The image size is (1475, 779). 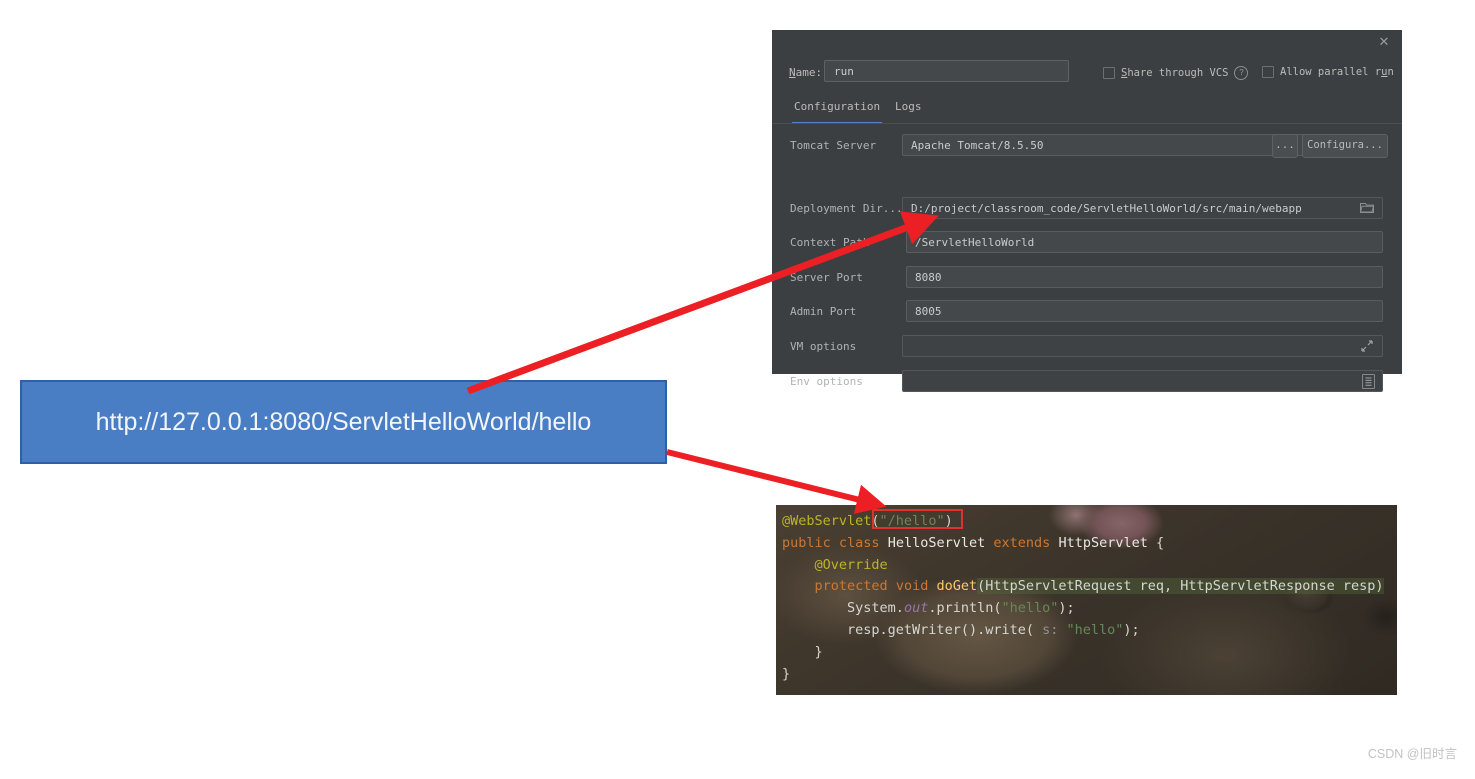 What do you see at coordinates (776, 481) in the screenshot?
I see `arrow-to-webservlet-path` at bounding box center [776, 481].